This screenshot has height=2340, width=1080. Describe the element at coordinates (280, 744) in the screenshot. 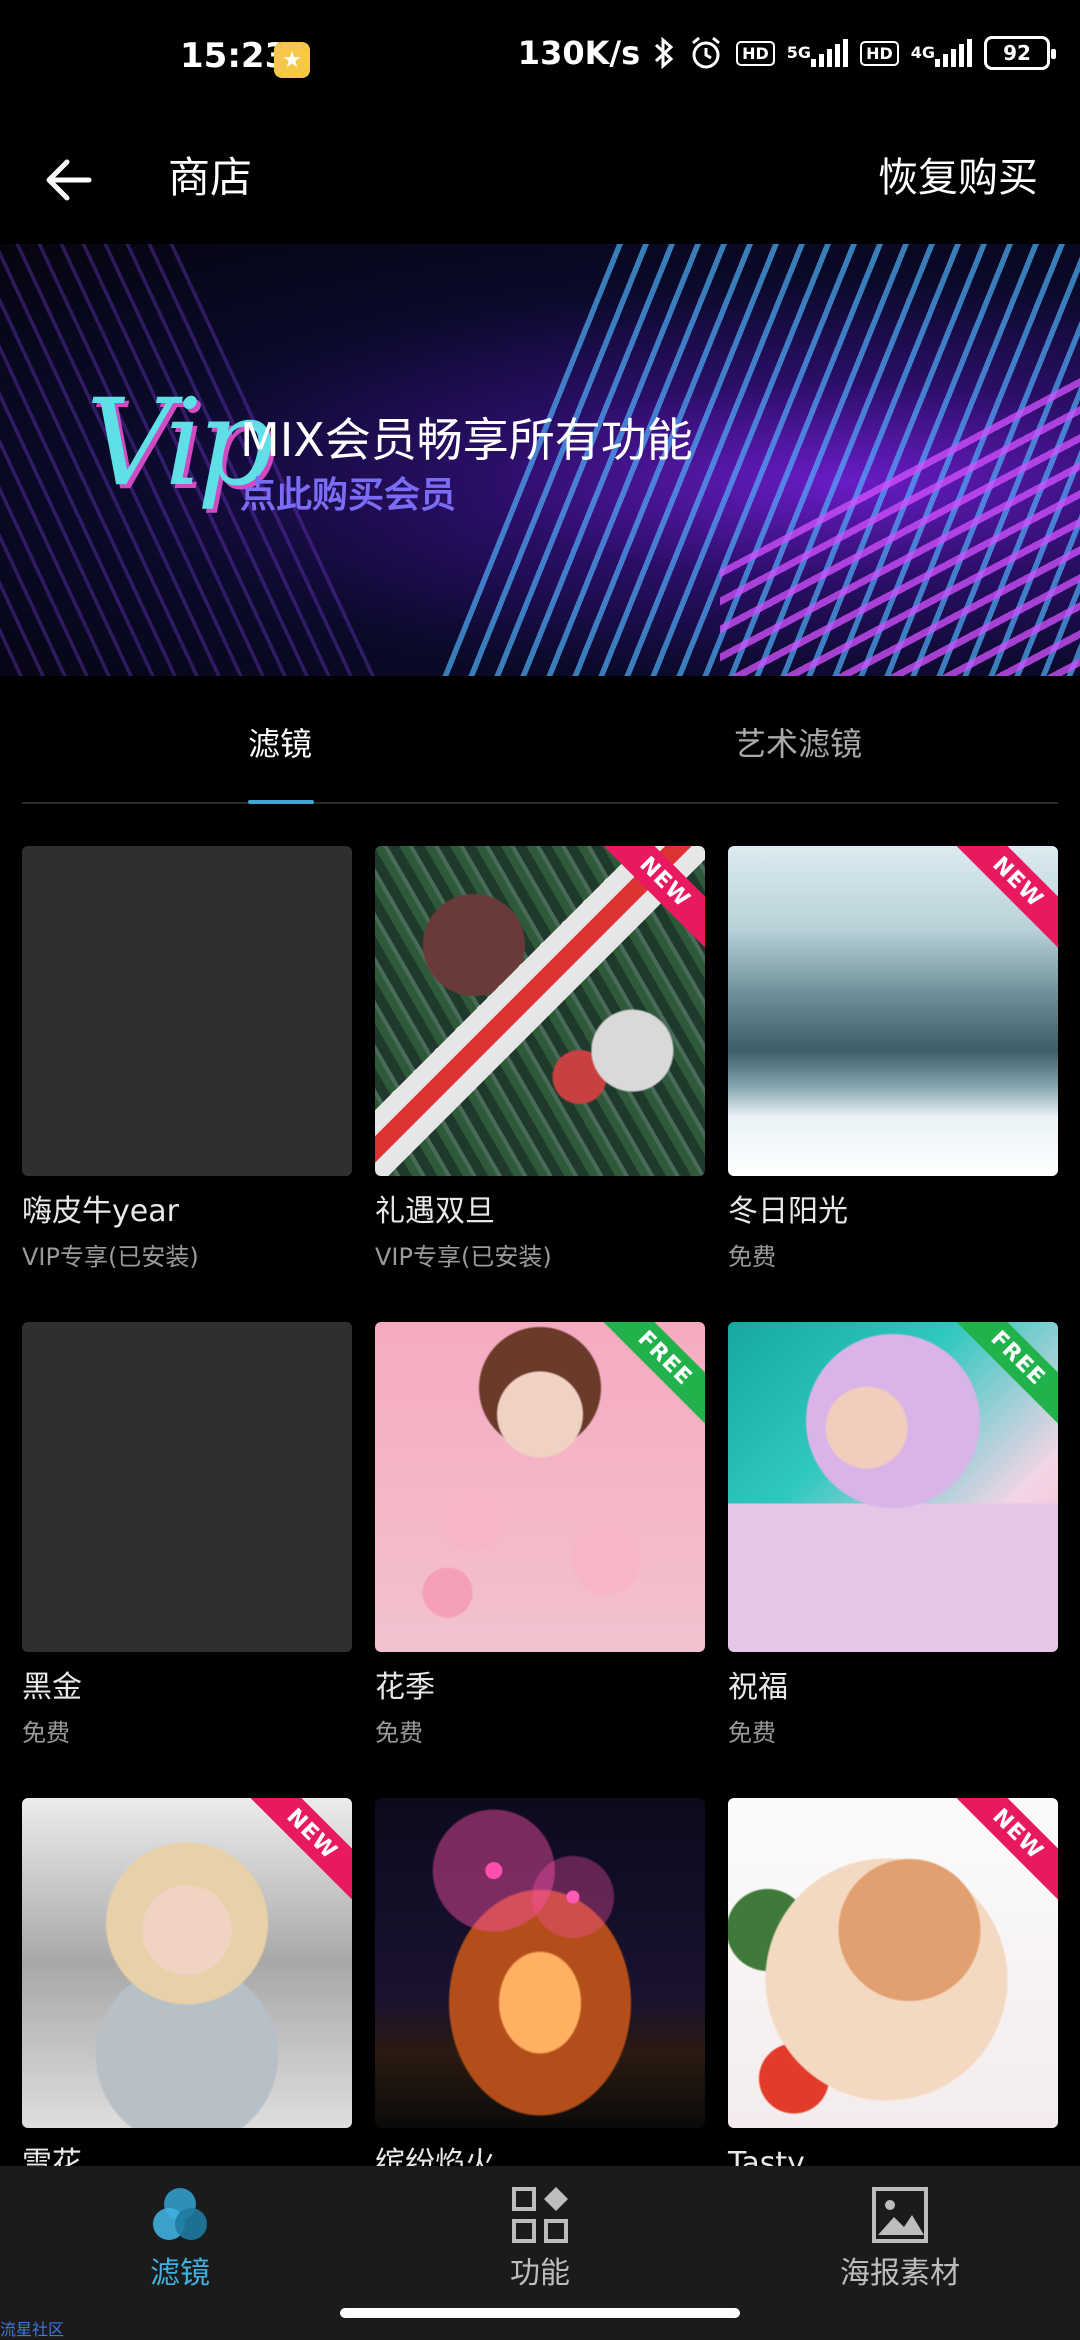

I see `tab-filter: 滤镜` at that location.